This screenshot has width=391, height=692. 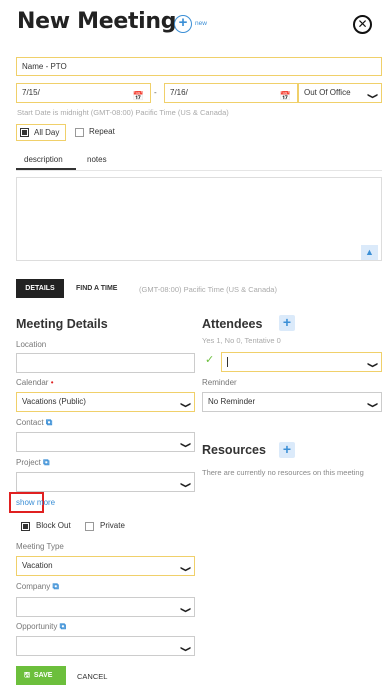 I want to click on status-select: Out Of Office ❯, so click(x=340, y=93).